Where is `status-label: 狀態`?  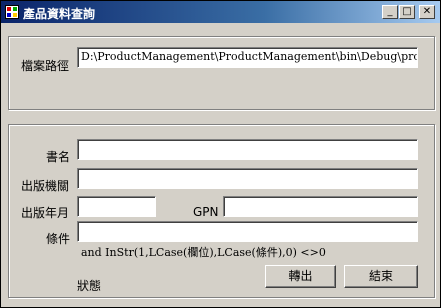 status-label: 狀態 is located at coordinates (89, 286).